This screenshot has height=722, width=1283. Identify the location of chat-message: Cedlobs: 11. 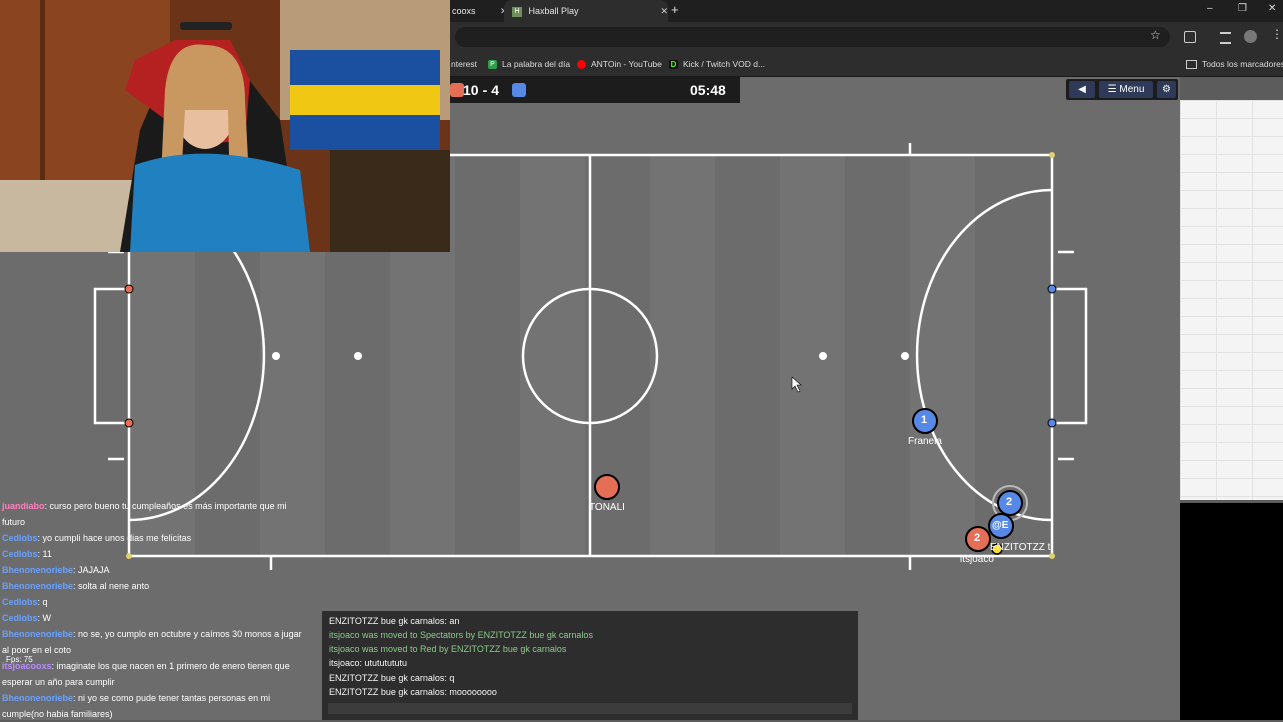
(27, 554).